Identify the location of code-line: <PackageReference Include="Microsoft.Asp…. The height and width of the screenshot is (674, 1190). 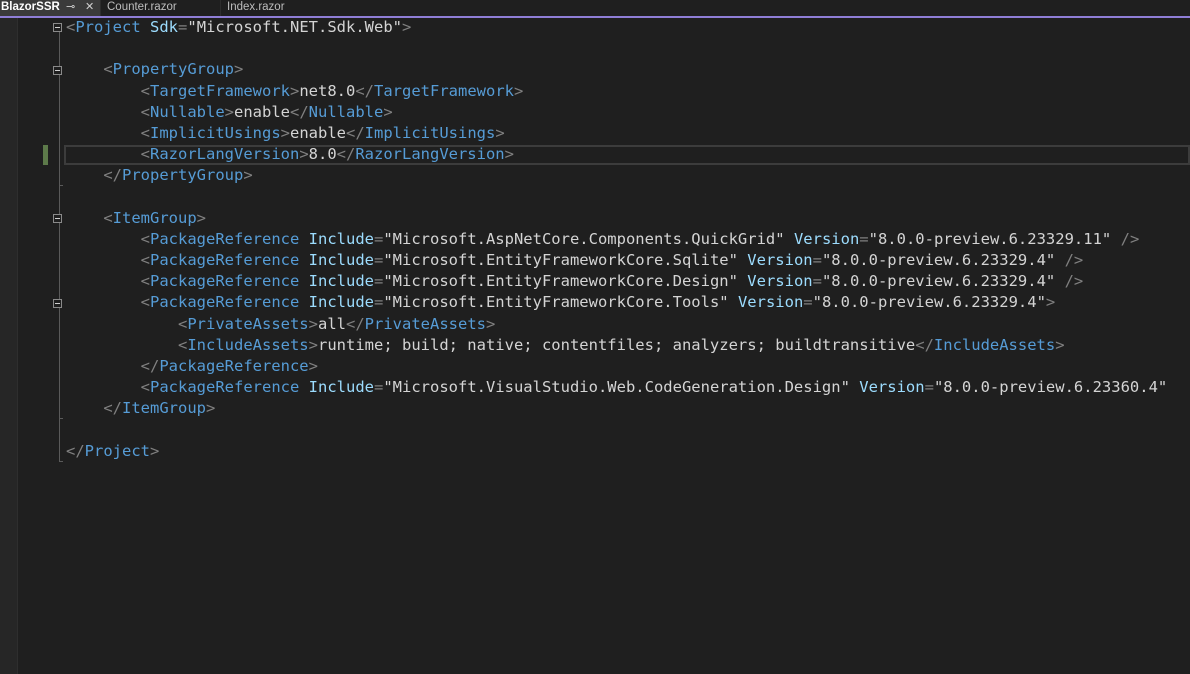
(640, 238).